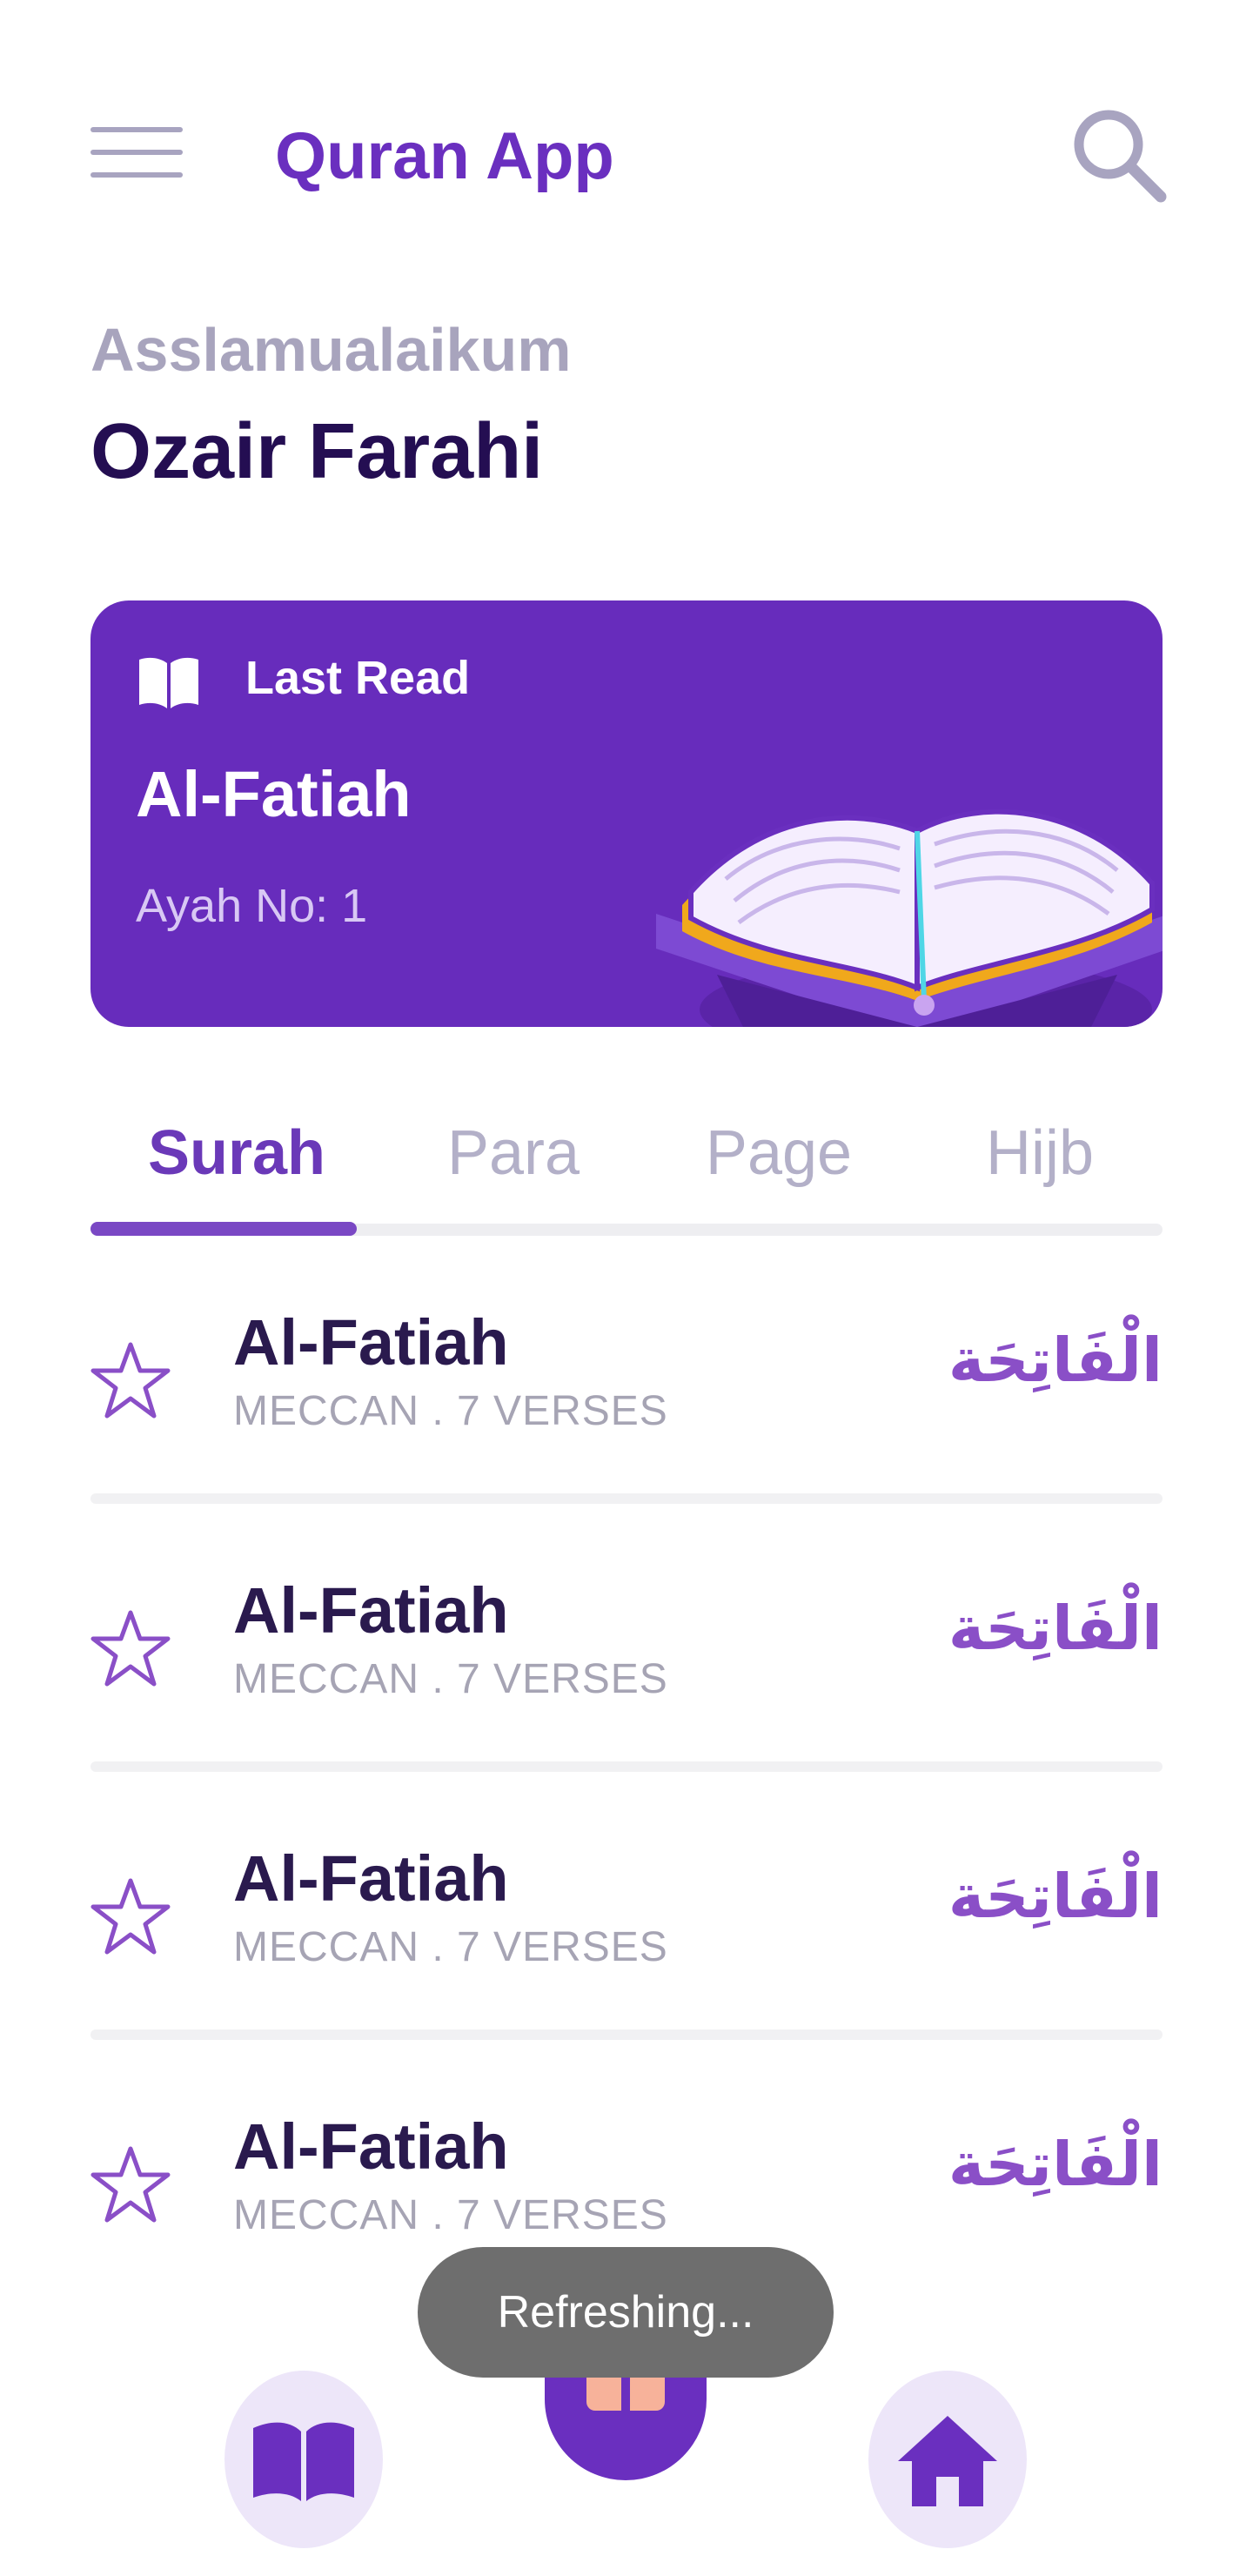 The width and height of the screenshot is (1253, 2576). I want to click on last-read-ayah: Ayah No: 1, so click(252, 906).